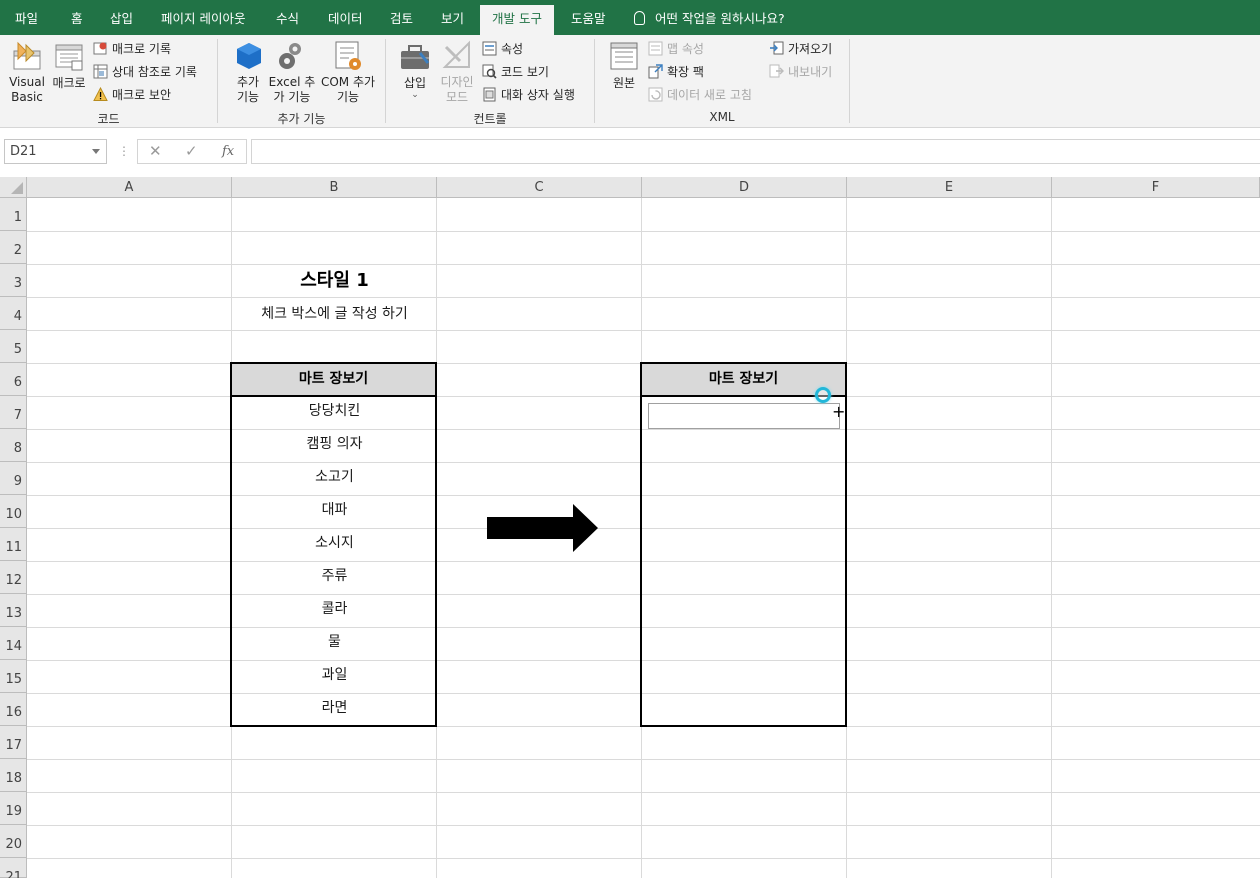  I want to click on list-item: 당당치킨, so click(334, 411).